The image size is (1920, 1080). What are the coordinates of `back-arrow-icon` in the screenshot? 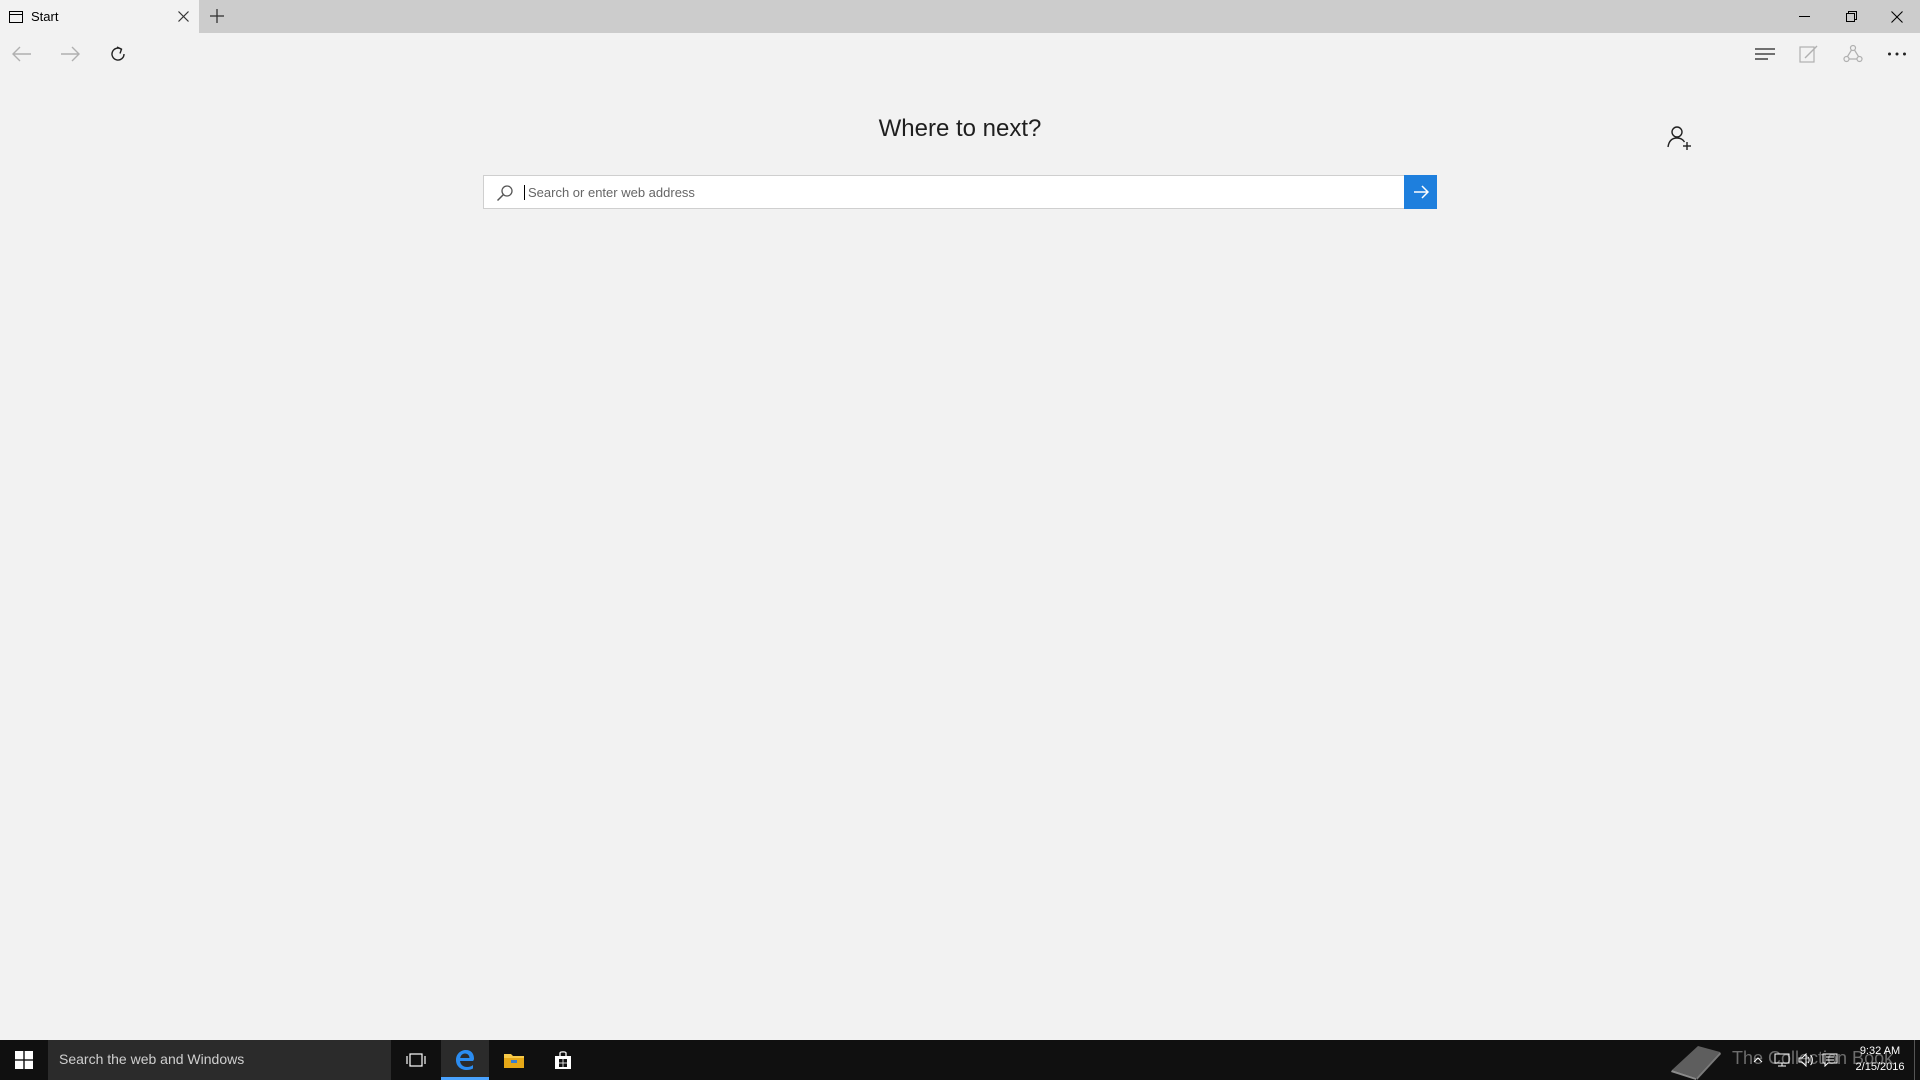 It's located at (21, 54).